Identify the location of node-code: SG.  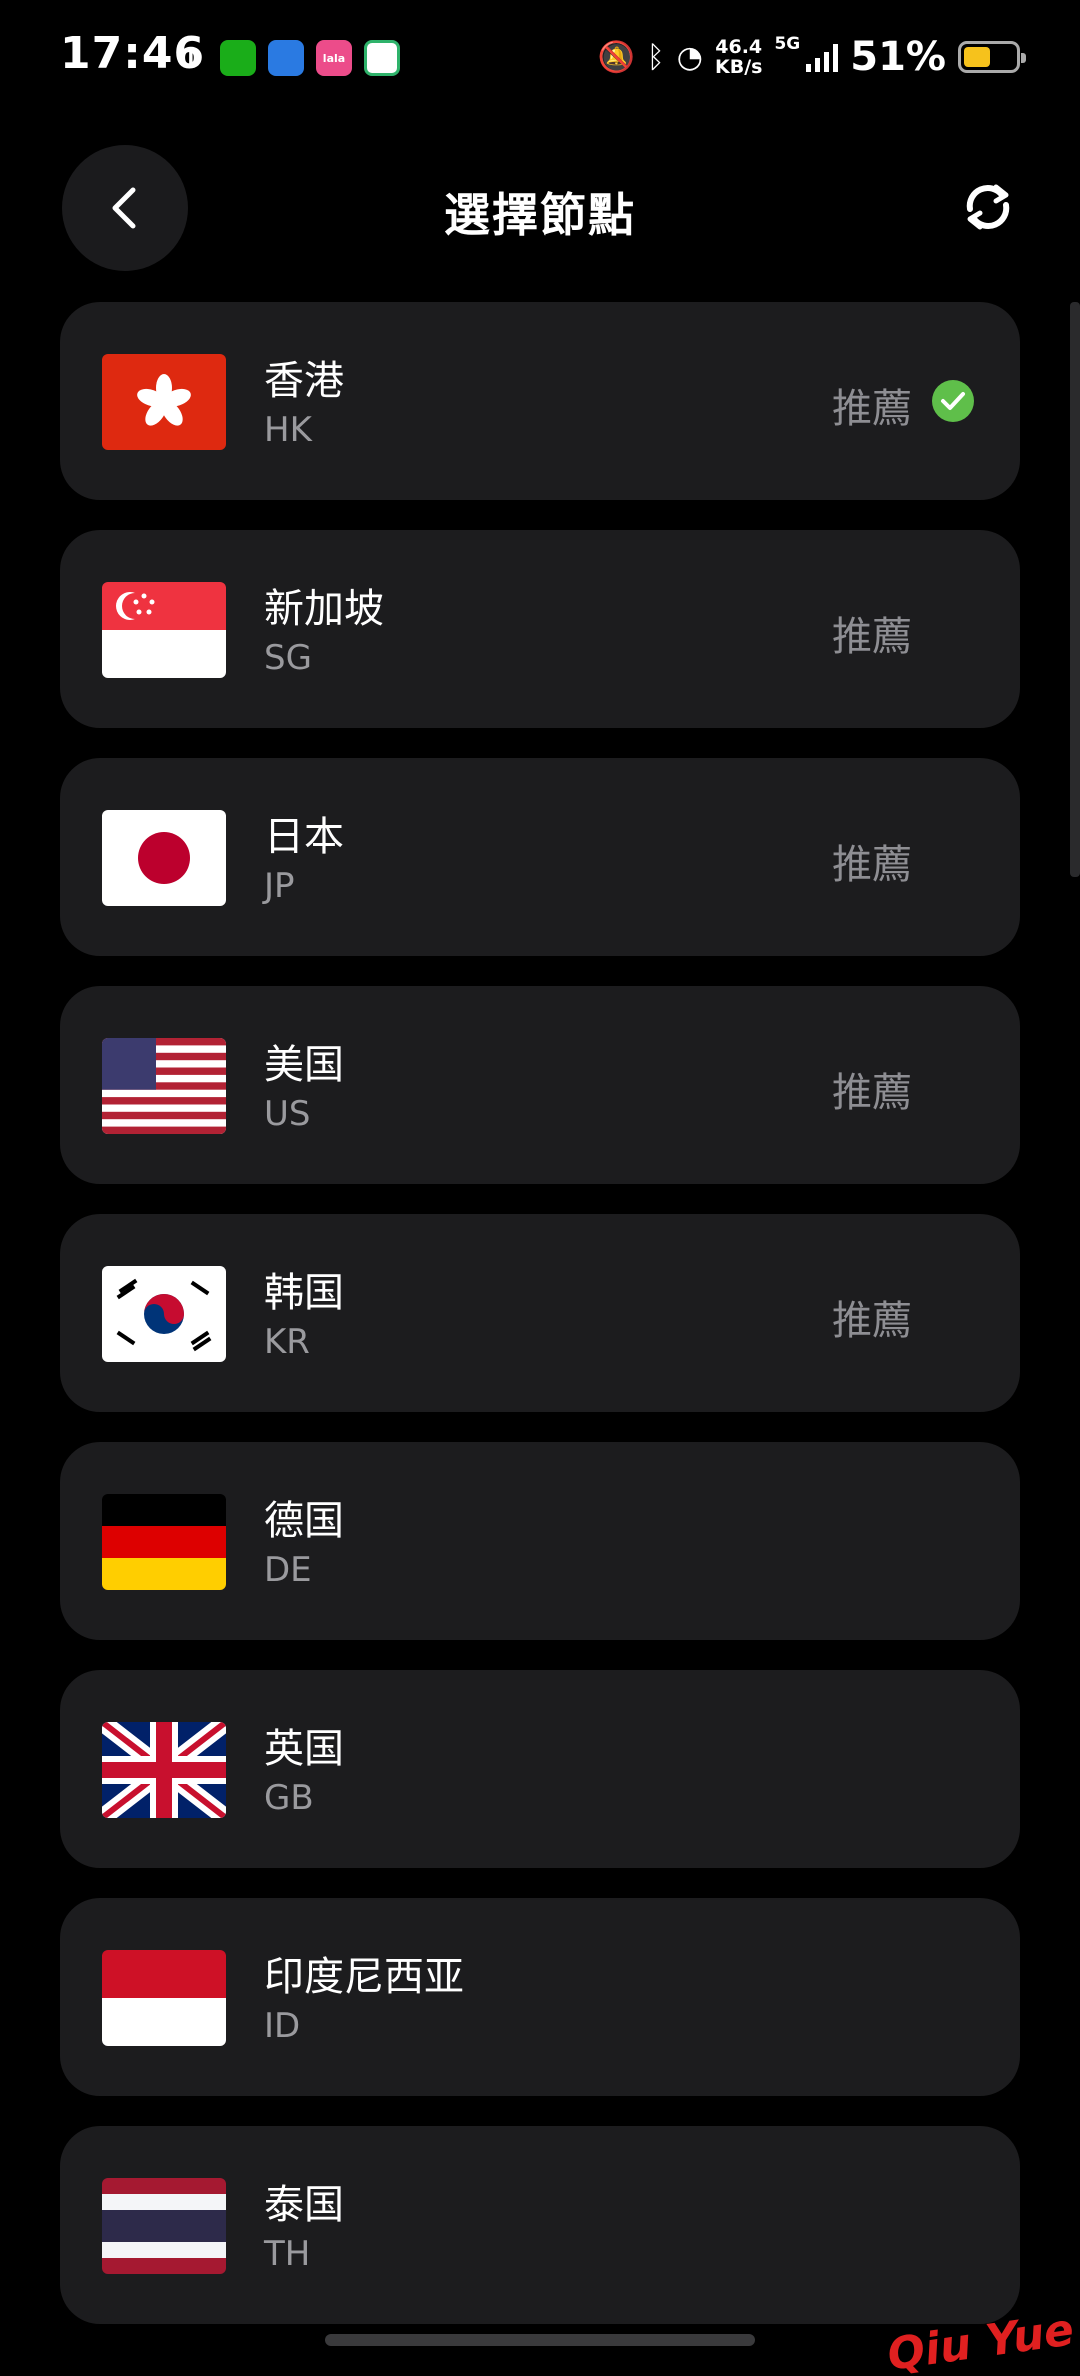
(288, 658).